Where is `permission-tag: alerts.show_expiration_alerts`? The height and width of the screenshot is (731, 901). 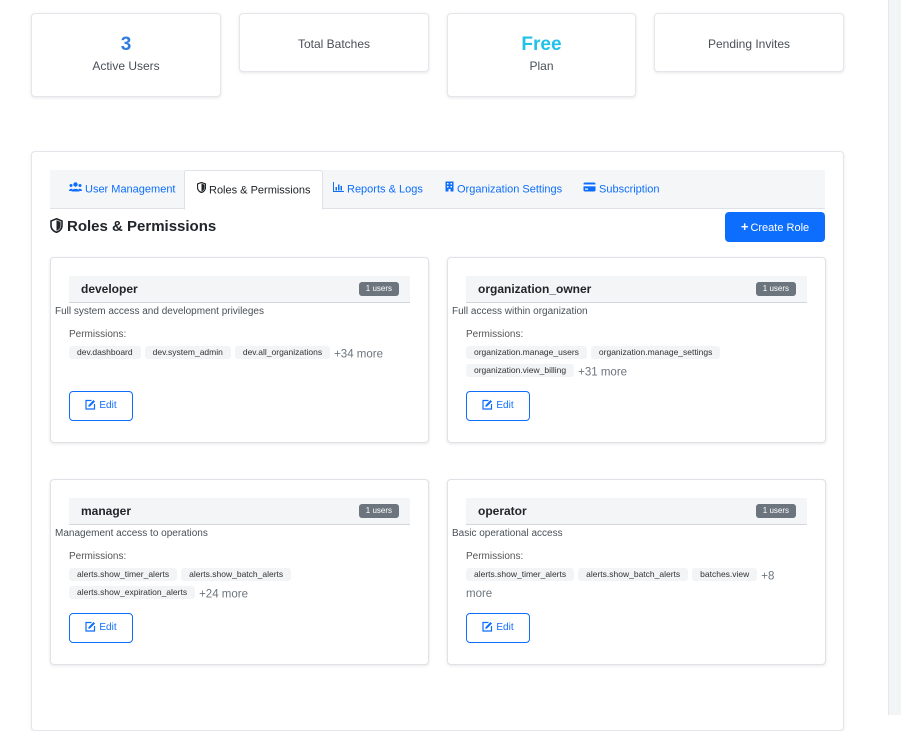
permission-tag: alerts.show_expiration_alerts is located at coordinates (132, 592).